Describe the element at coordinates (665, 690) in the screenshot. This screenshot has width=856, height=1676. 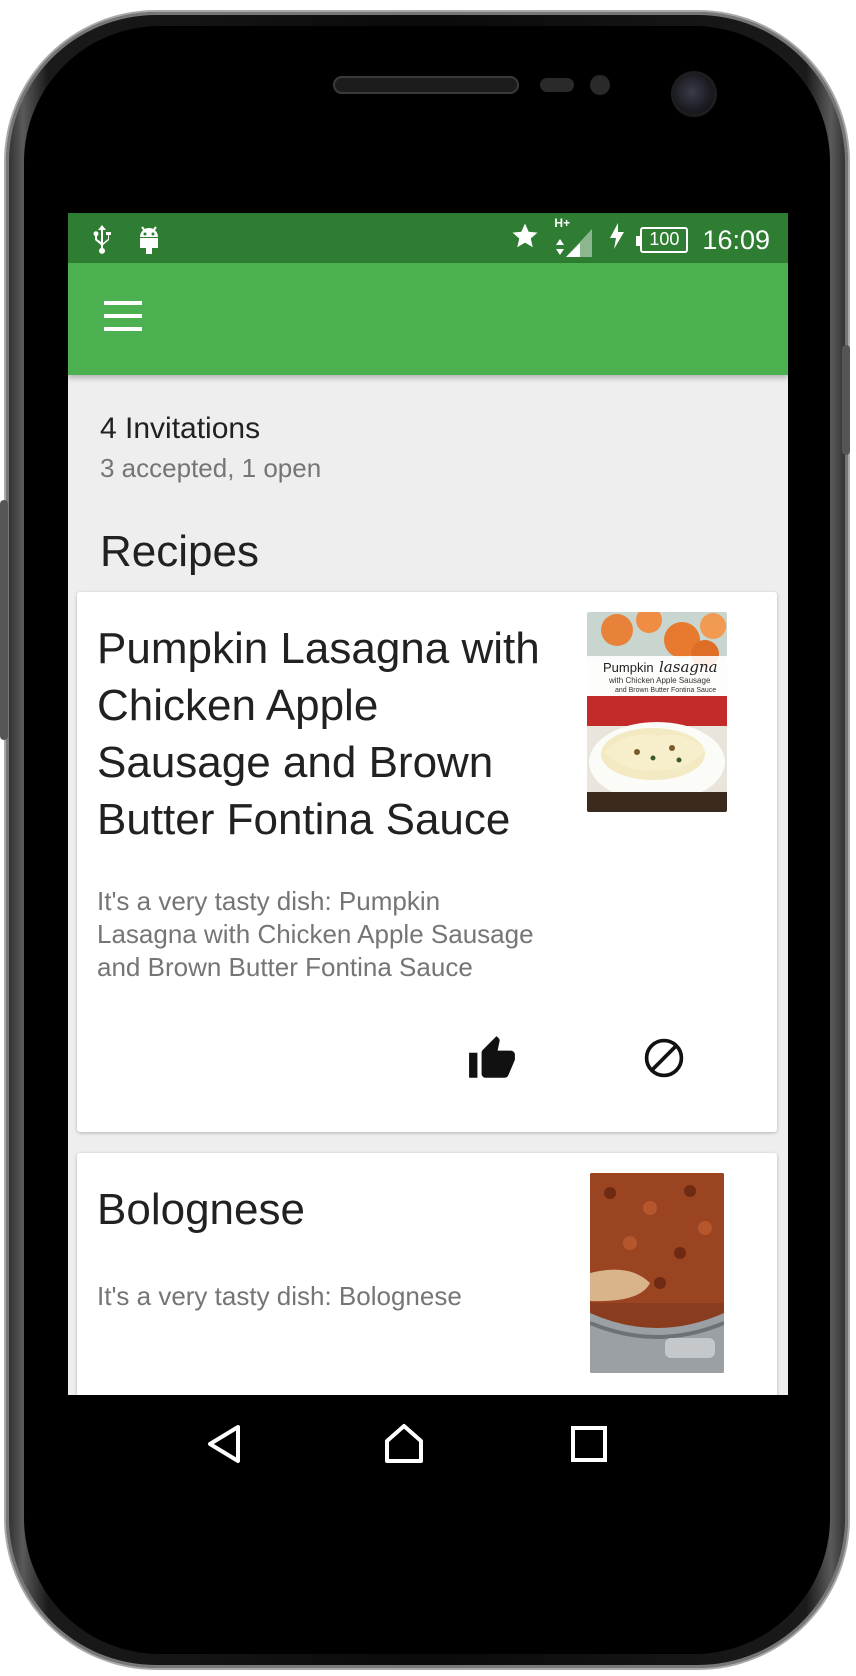
I see `thumb-caption-4: and Brown Butter Fontina Sauce` at that location.